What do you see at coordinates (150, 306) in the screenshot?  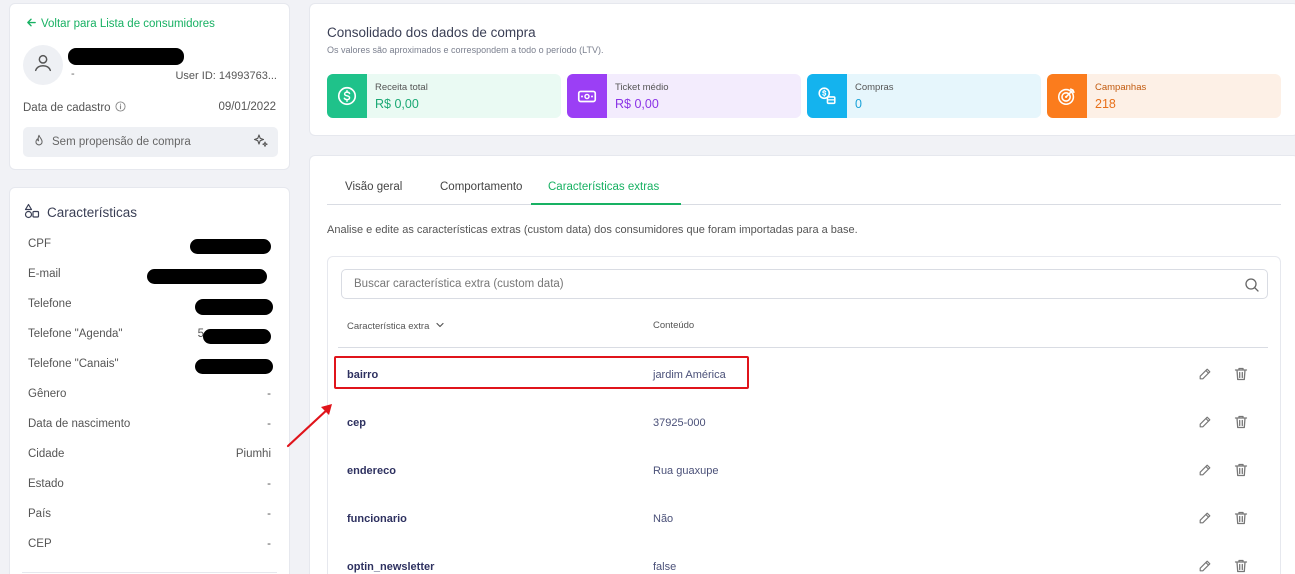 I see `char-row-phone: Telefone` at bounding box center [150, 306].